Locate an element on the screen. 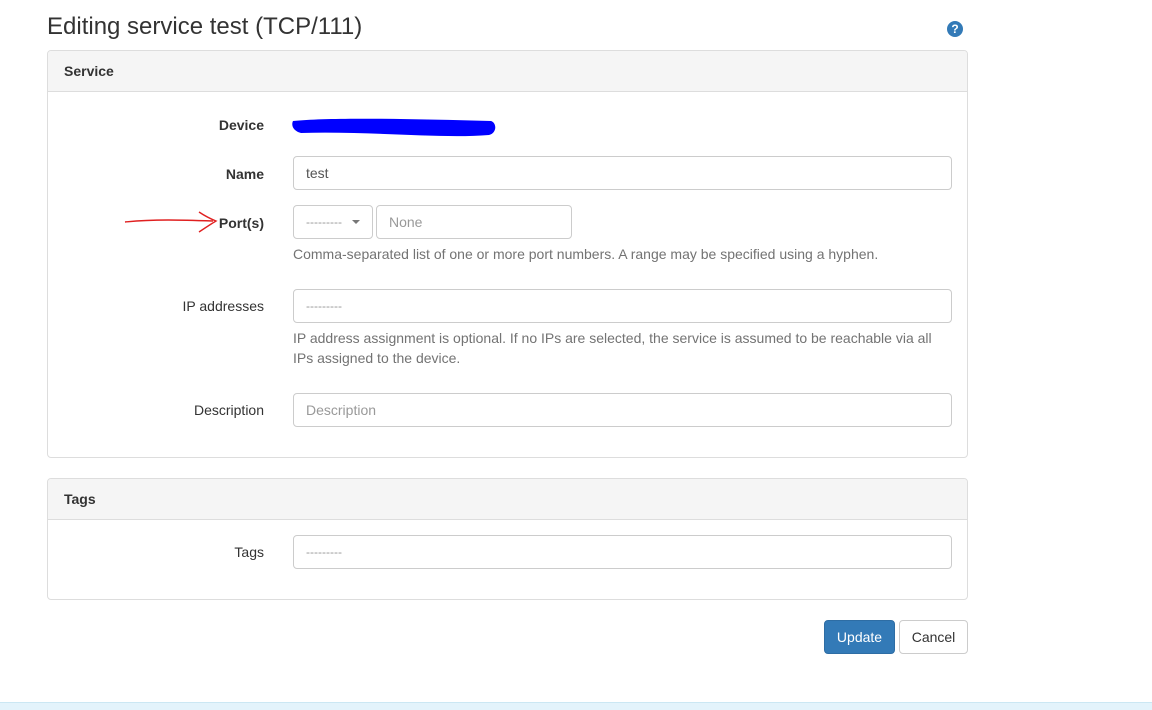 This screenshot has height=710, width=1152. service-panel-heading: Service is located at coordinates (507, 71).